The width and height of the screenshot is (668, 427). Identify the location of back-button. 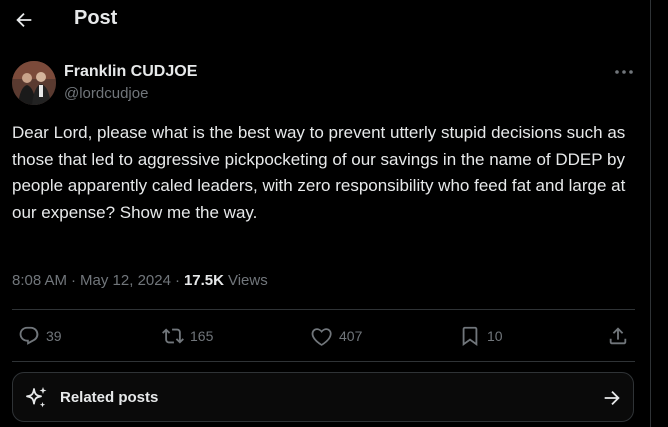
(24, 20).